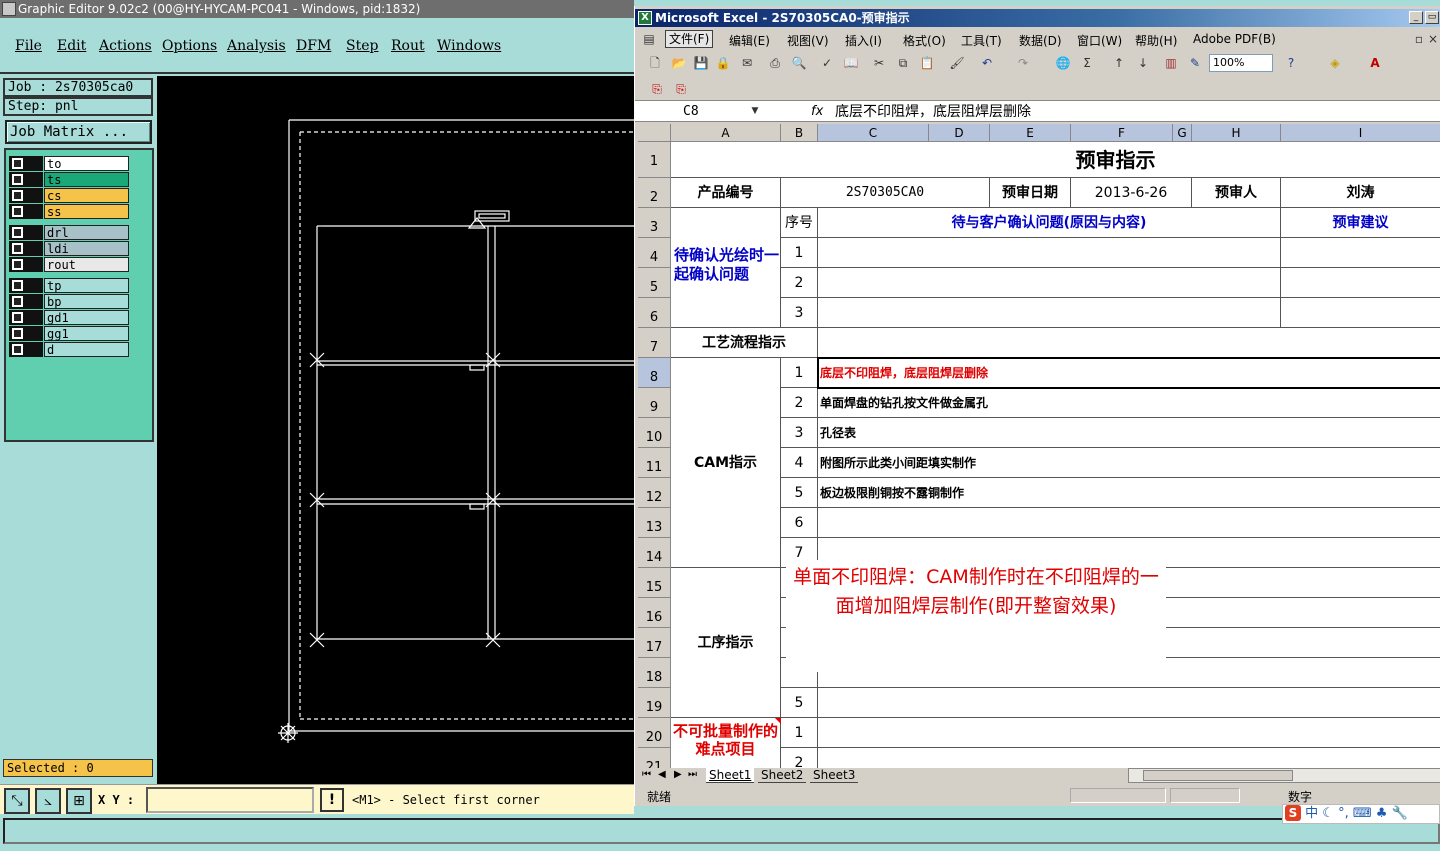  What do you see at coordinates (1129, 703) in the screenshot?
I see `cell-procedure-item` at bounding box center [1129, 703].